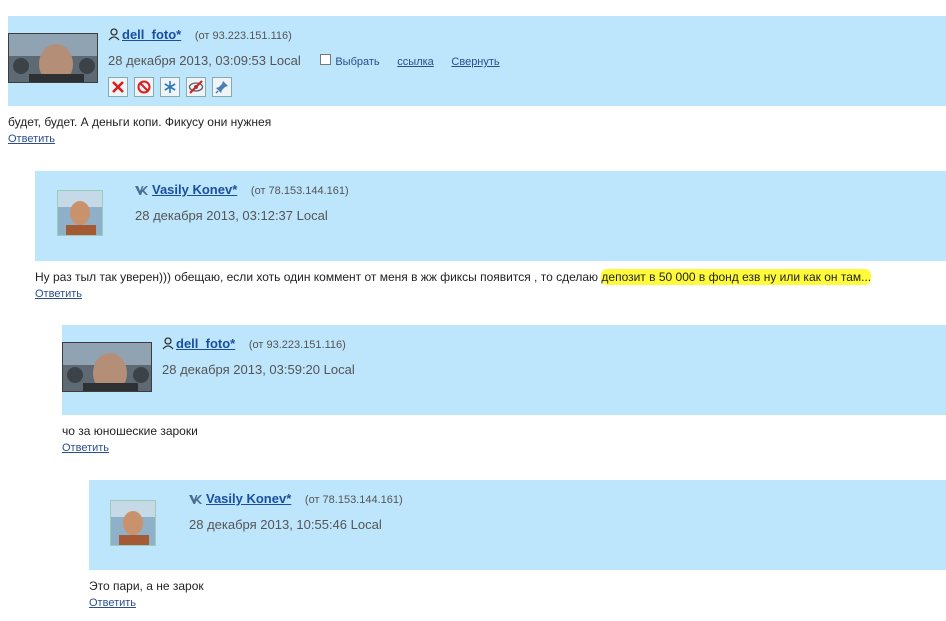 The image size is (946, 621). I want to click on collapse-link: Свернуть, so click(475, 62).